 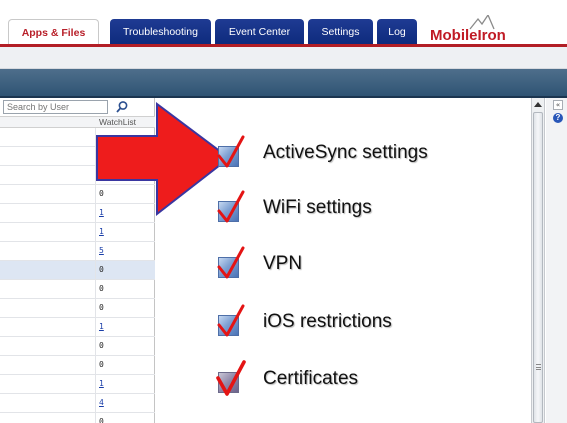 What do you see at coordinates (101, 250) in the screenshot?
I see `watchlist-count-link: 5` at bounding box center [101, 250].